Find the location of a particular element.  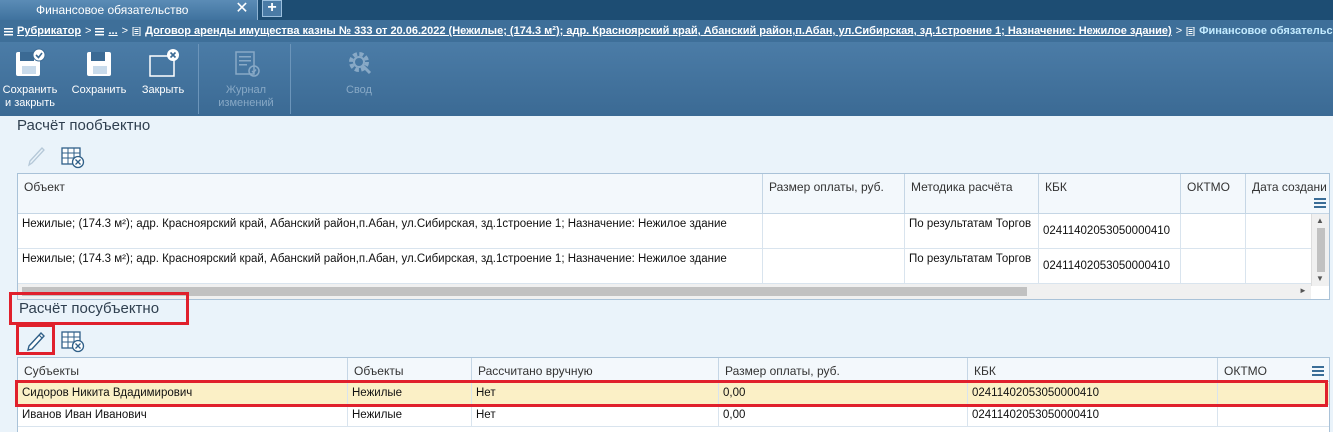

cell-subject: Иванов Иван Иванович is located at coordinates (183, 415).